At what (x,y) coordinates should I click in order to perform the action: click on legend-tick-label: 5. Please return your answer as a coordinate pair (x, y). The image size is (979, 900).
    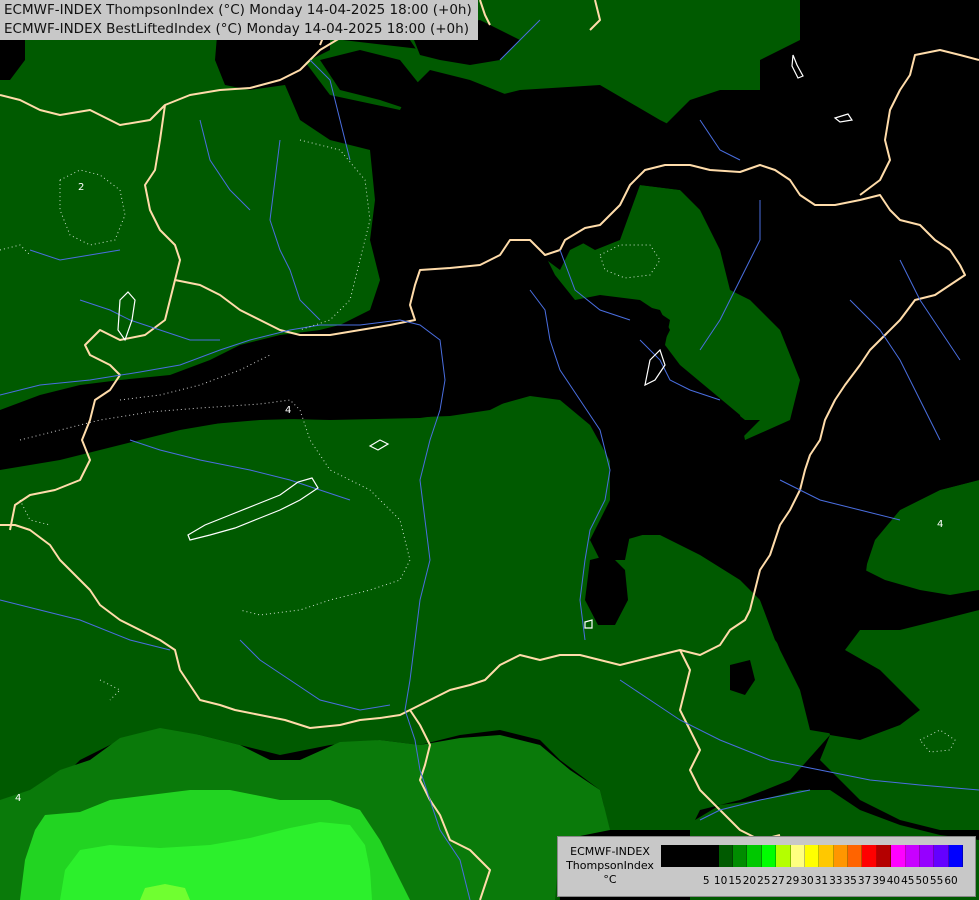
    Looking at the image, I should click on (706, 881).